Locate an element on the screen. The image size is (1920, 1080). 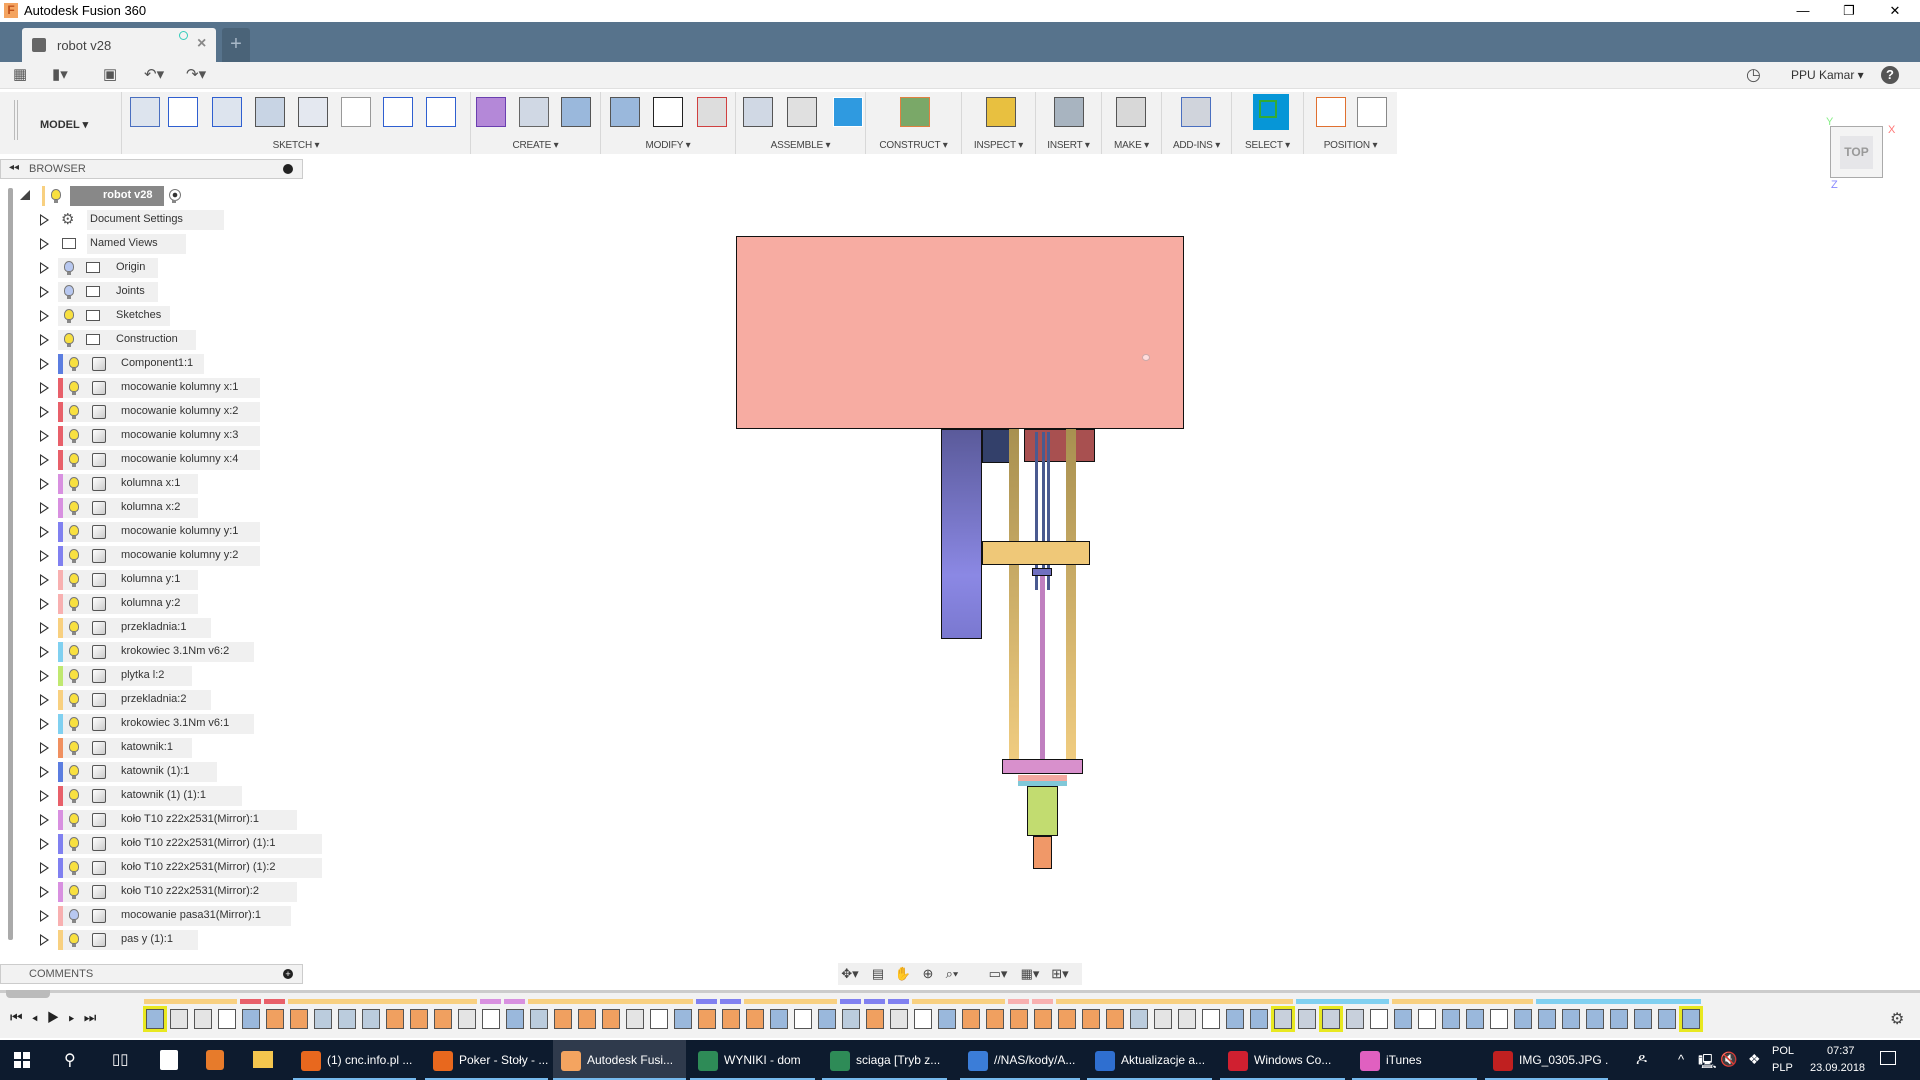
clock-date: 23.09.2018 is located at coordinates (1837, 1068).